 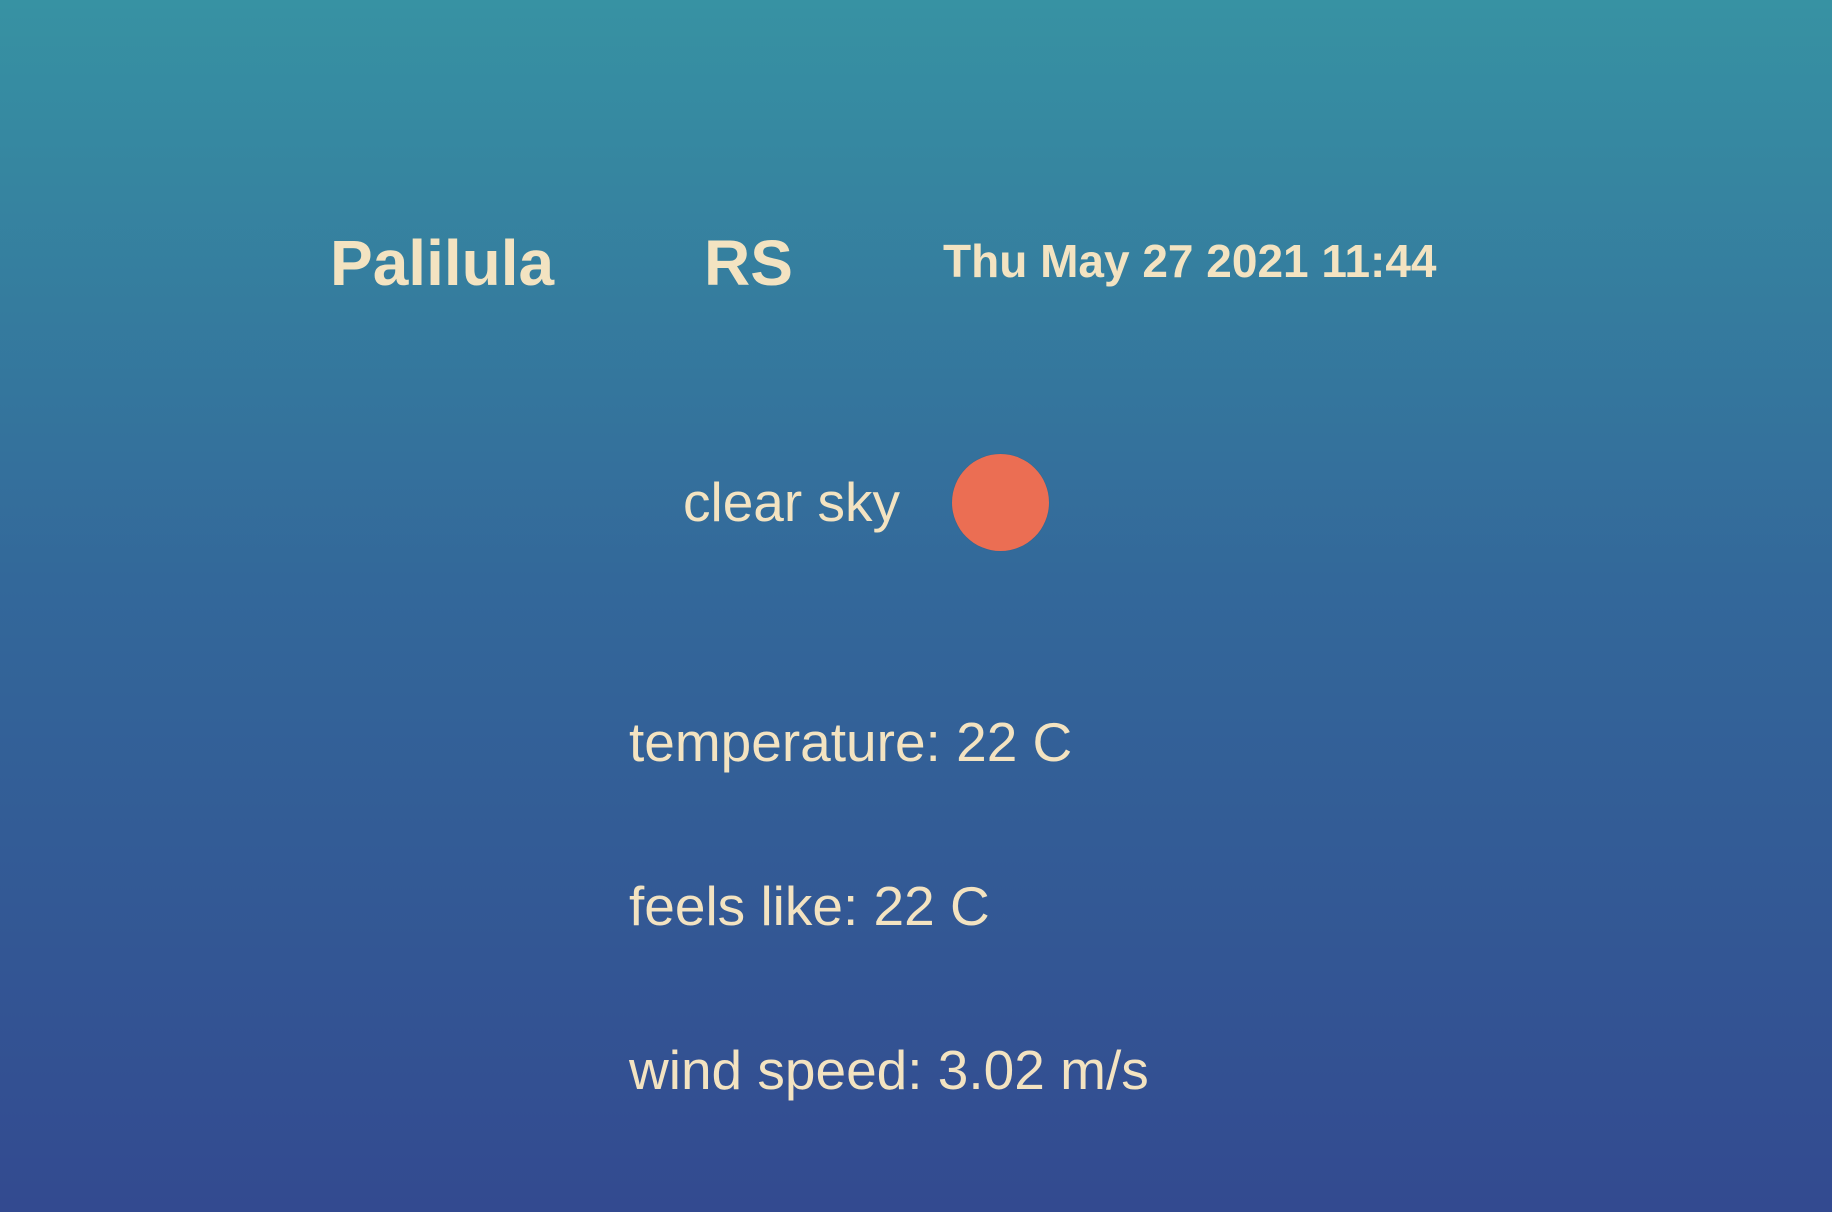 I want to click on sun-icon, so click(x=1000, y=502).